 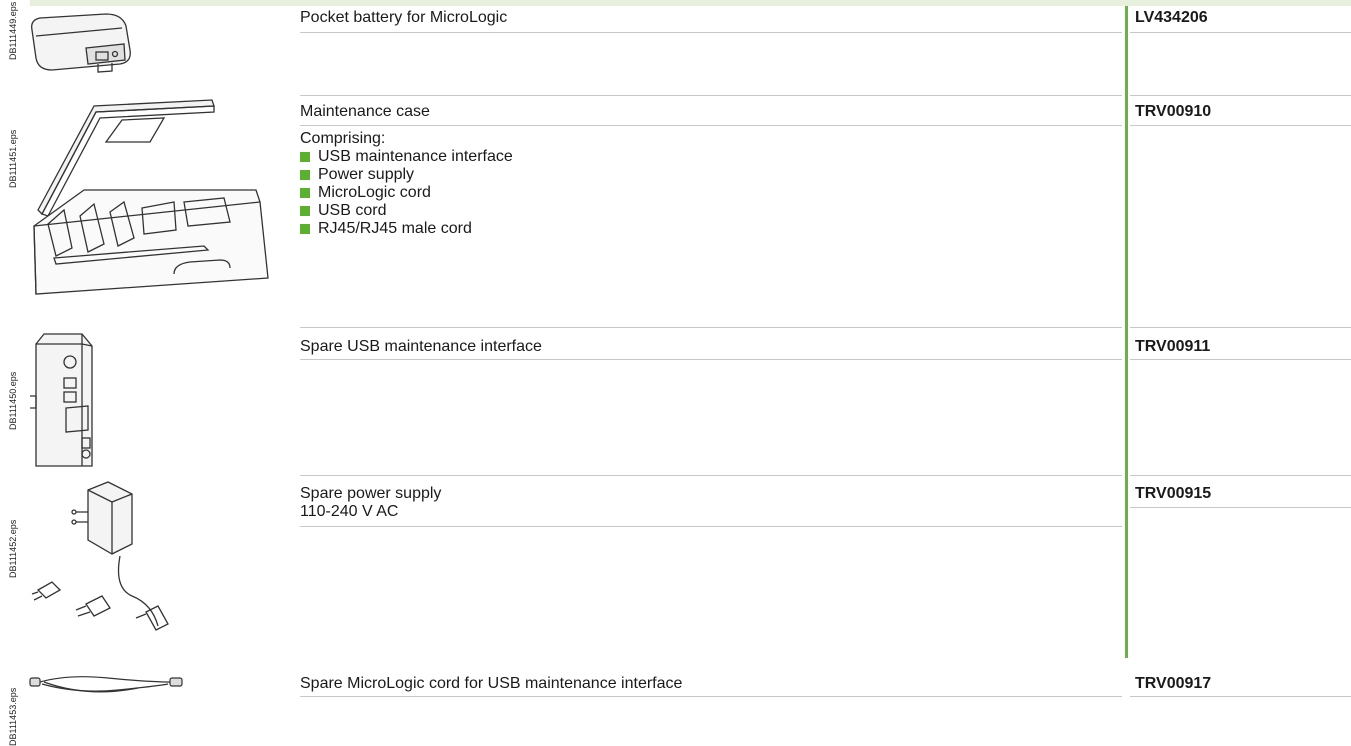 What do you see at coordinates (365, 111) in the screenshot?
I see `product-description: Maintenance case` at bounding box center [365, 111].